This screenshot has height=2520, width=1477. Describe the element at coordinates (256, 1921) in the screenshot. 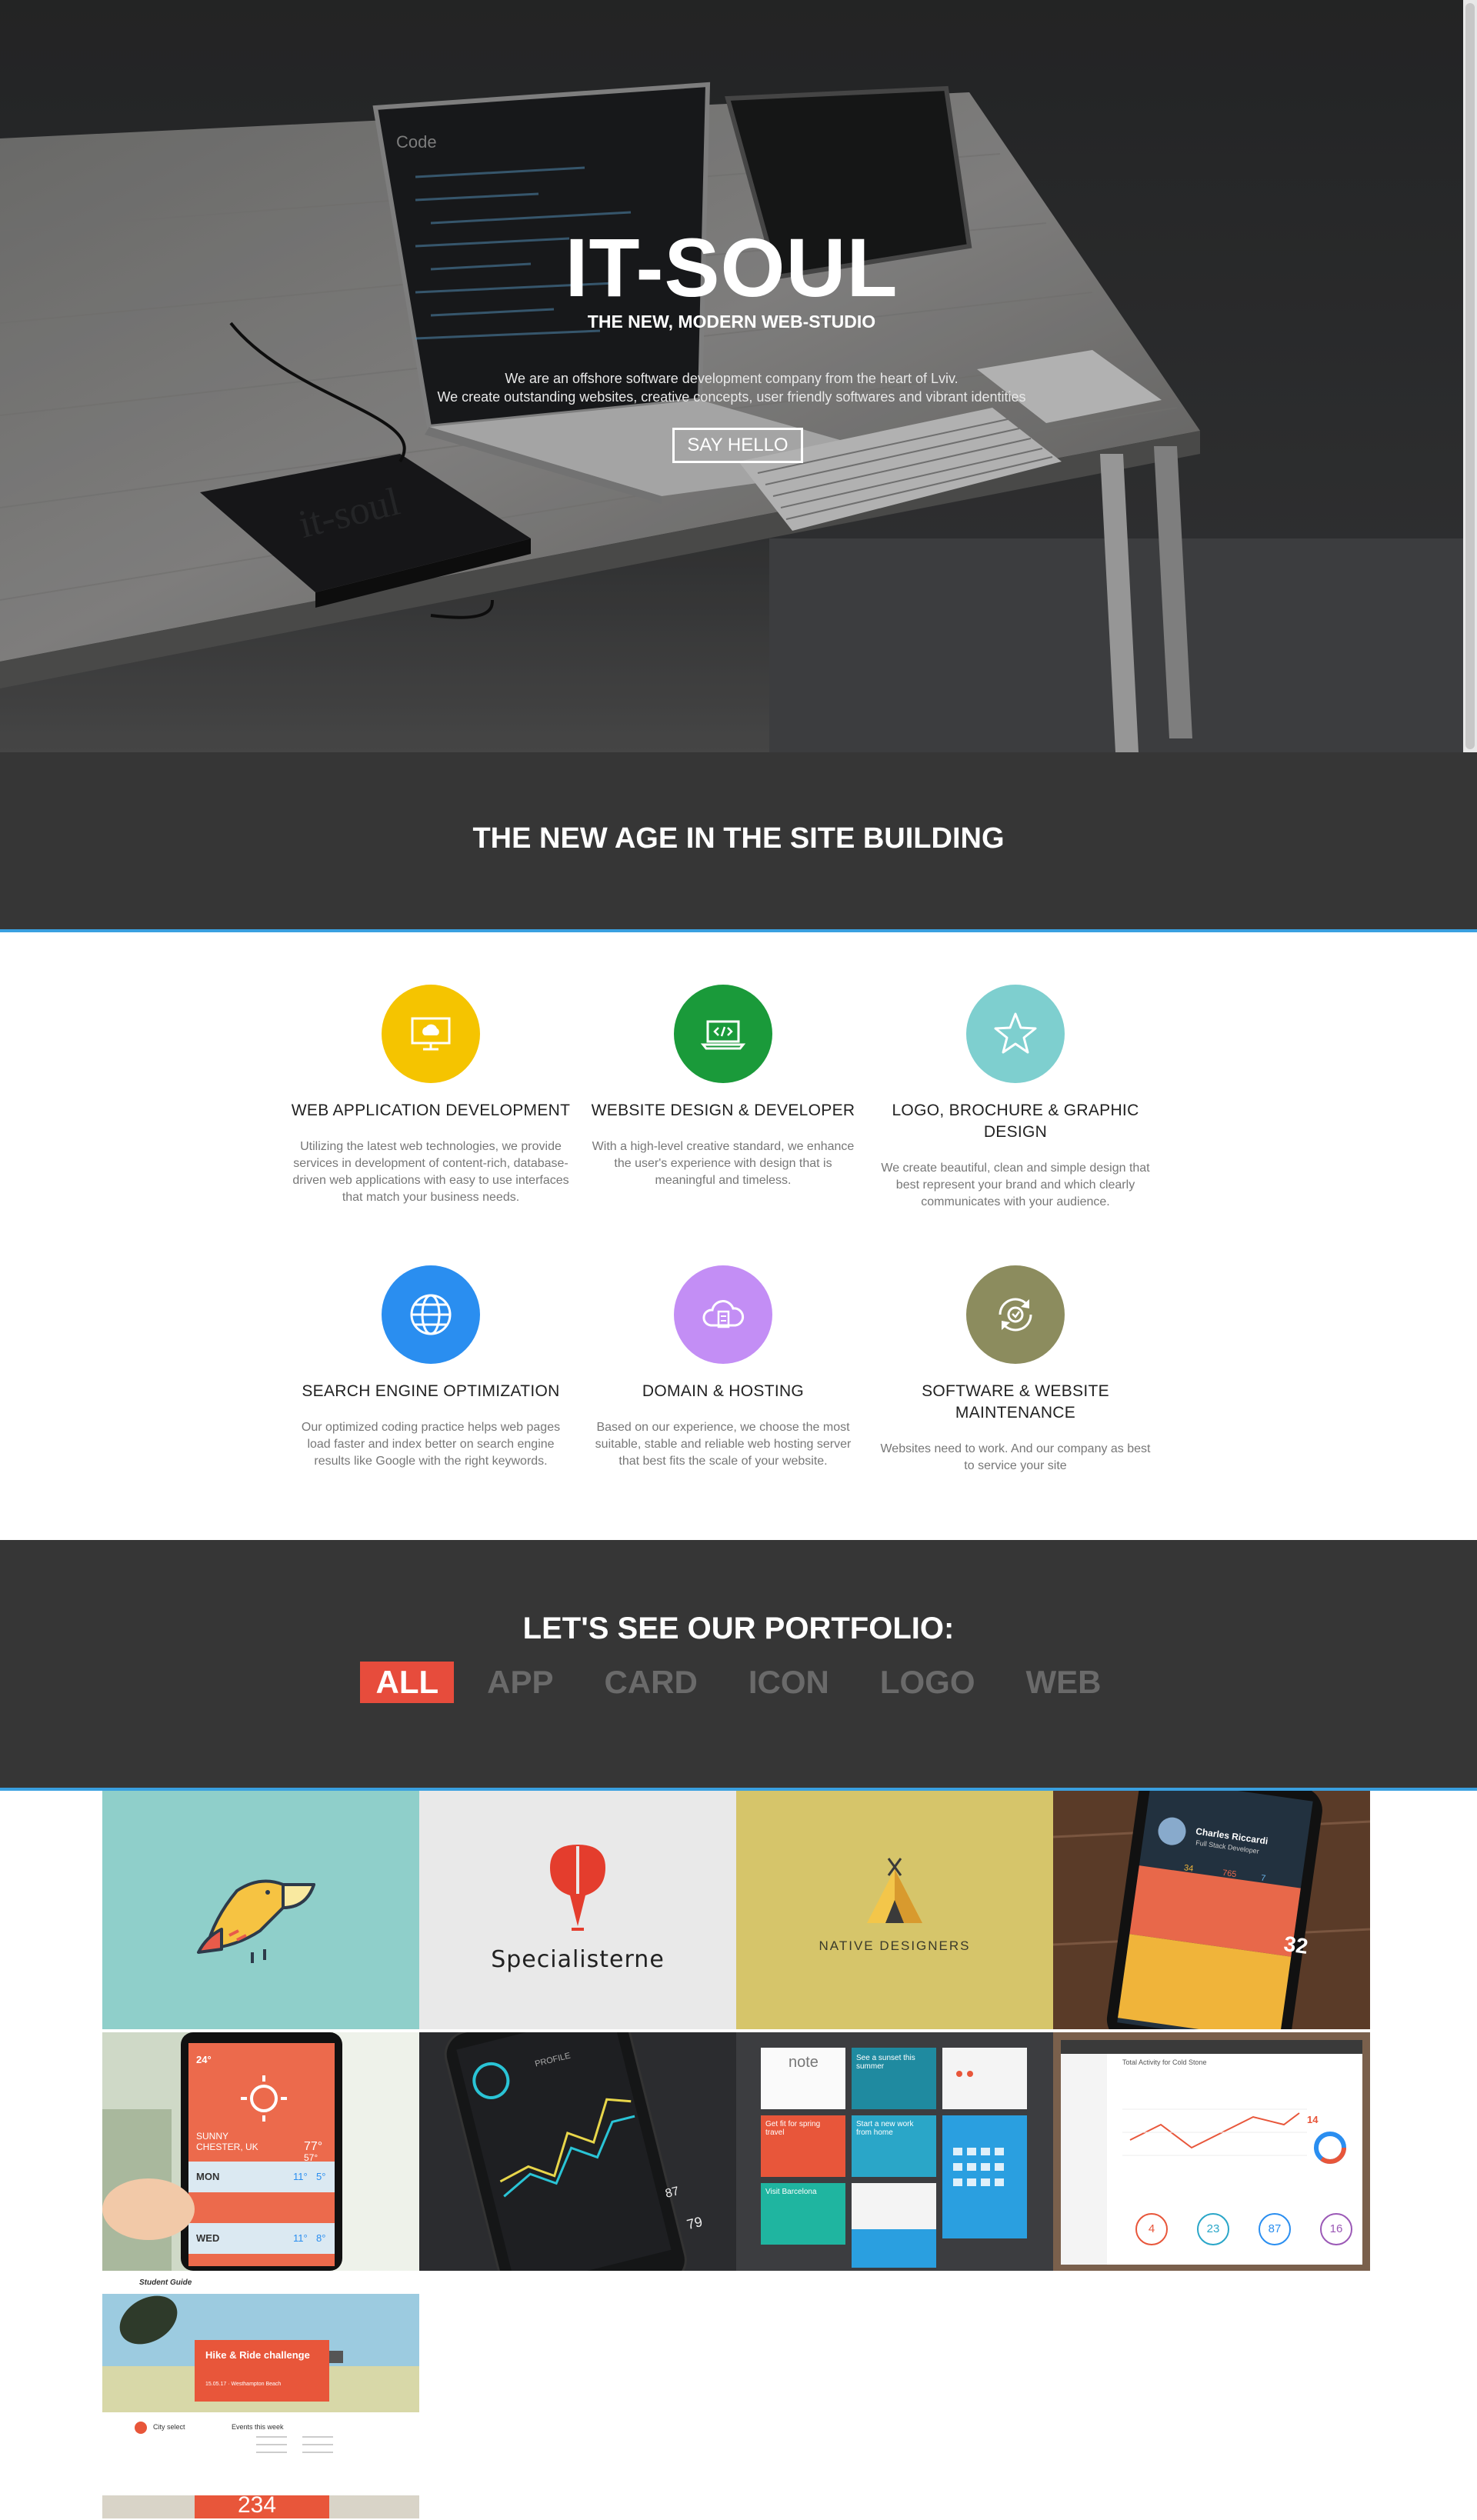

I see `toucan-logo` at that location.